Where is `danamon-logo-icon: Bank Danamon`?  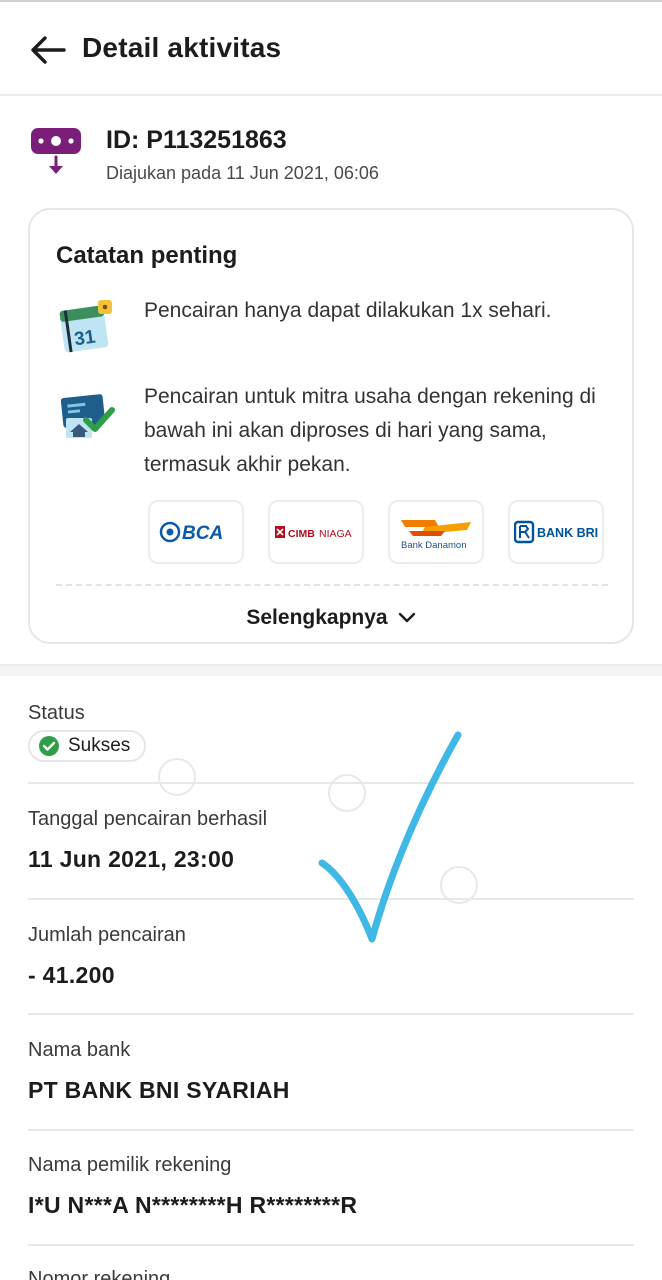
danamon-logo-icon: Bank Danamon is located at coordinates (436, 535).